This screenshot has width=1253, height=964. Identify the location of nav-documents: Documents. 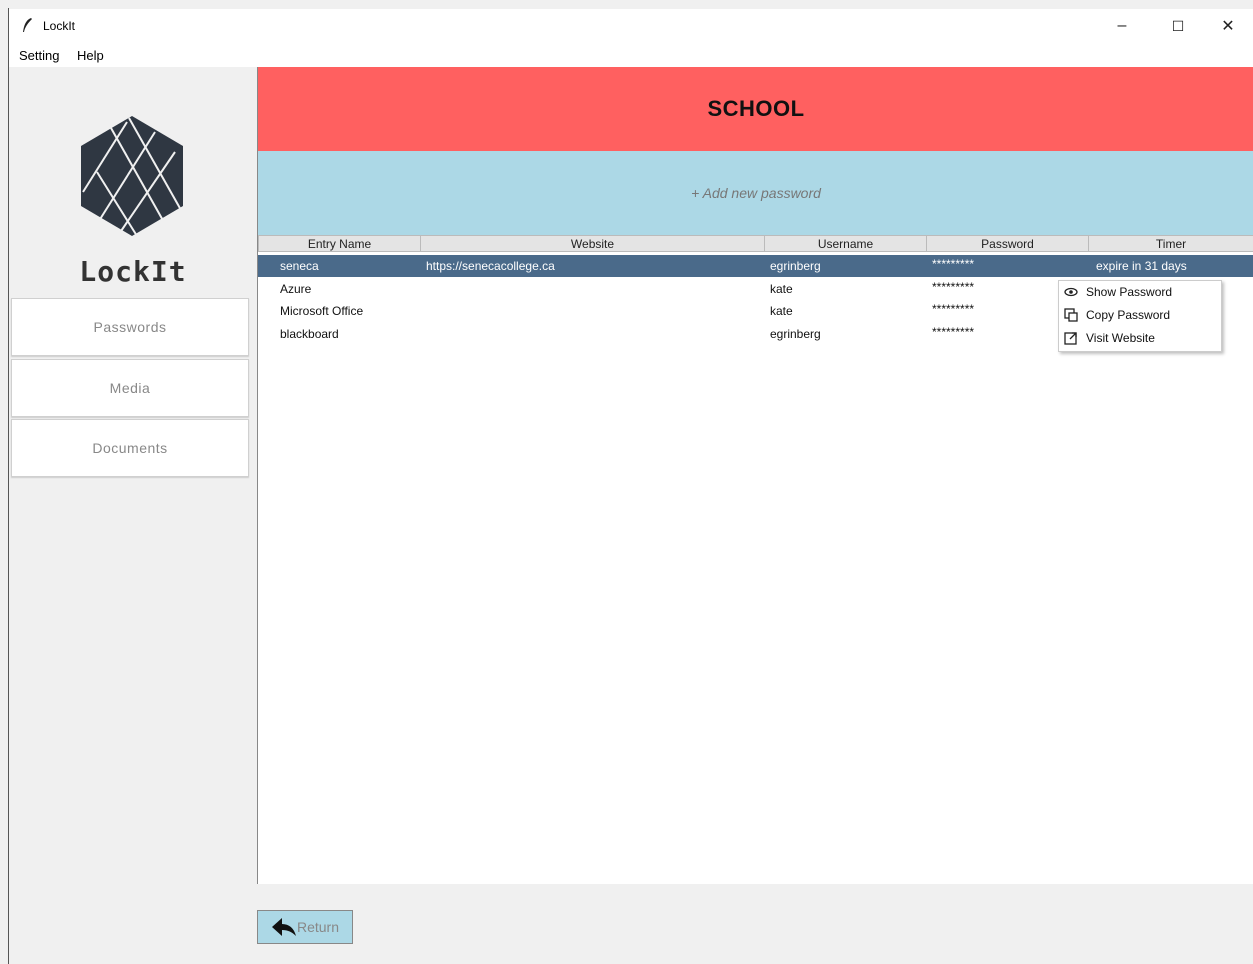
(130, 448).